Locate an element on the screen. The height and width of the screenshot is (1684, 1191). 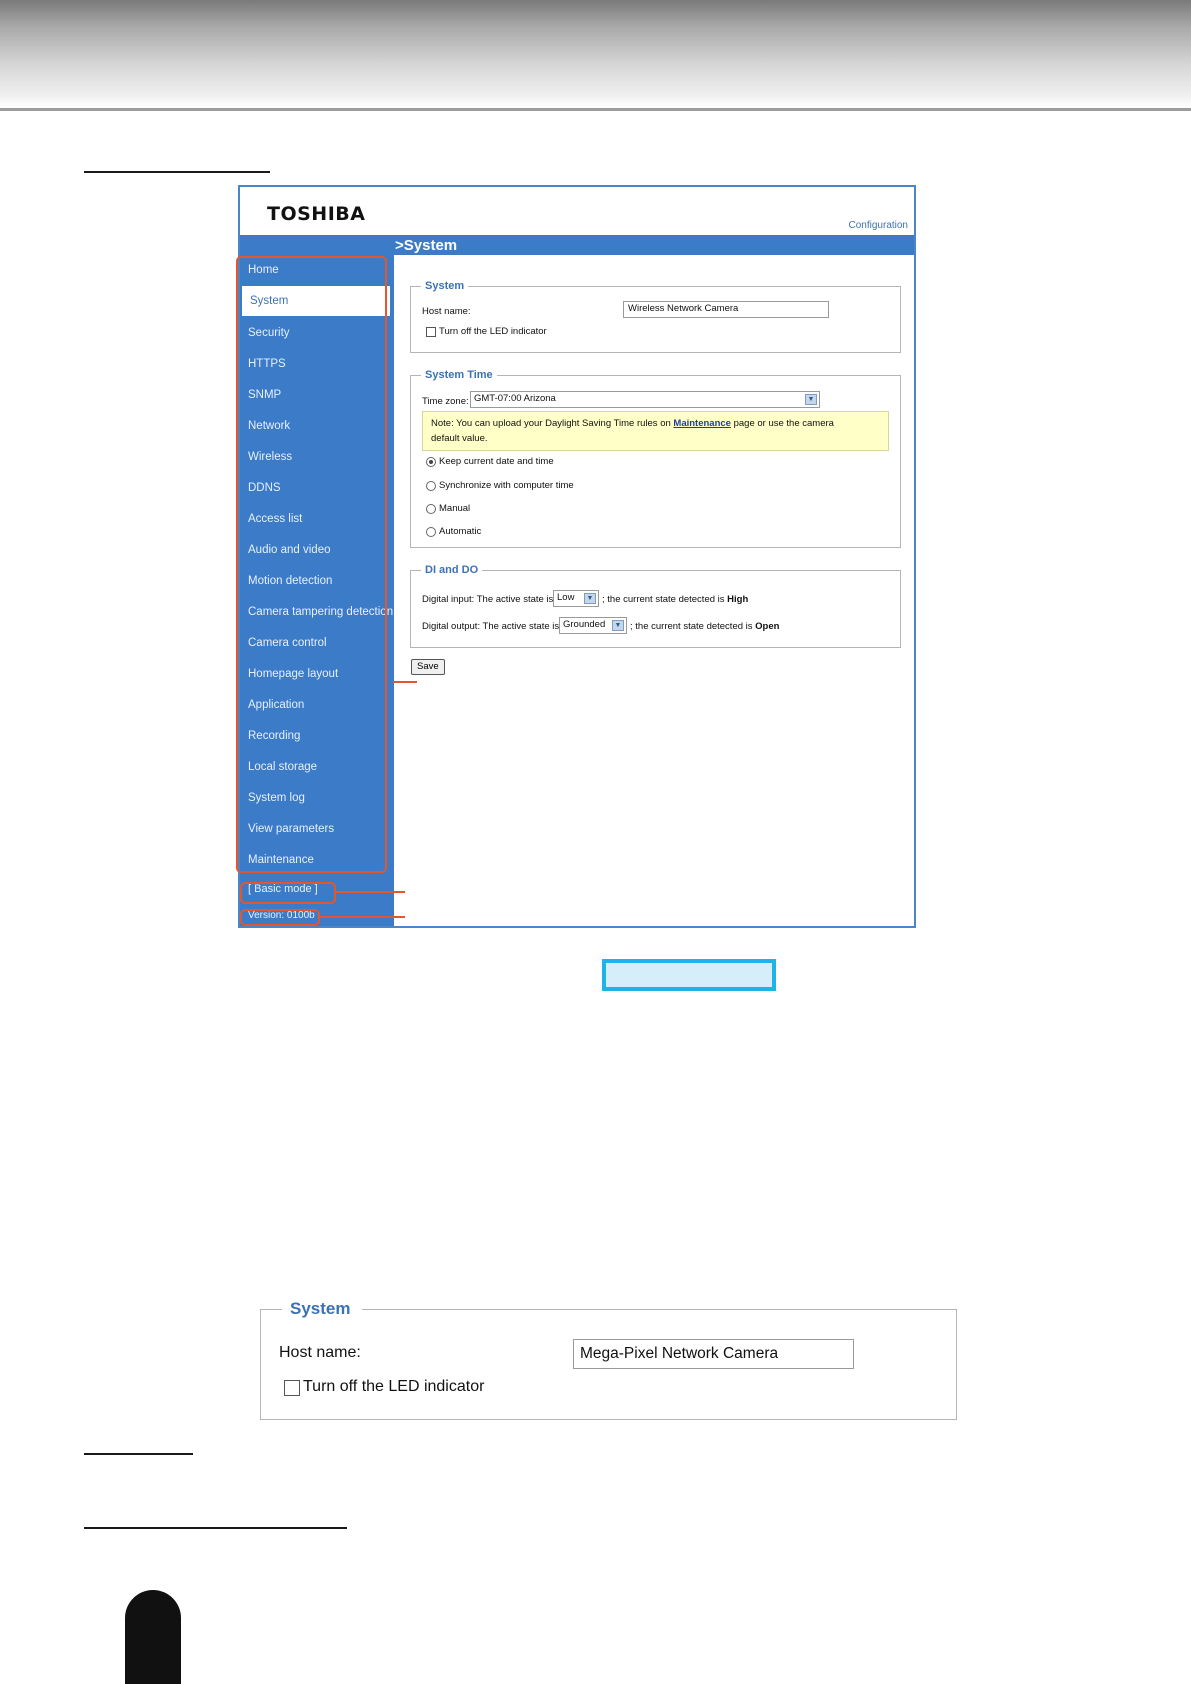
radio-keep-current-label: Keep current date and time is located at coordinates (496, 461).